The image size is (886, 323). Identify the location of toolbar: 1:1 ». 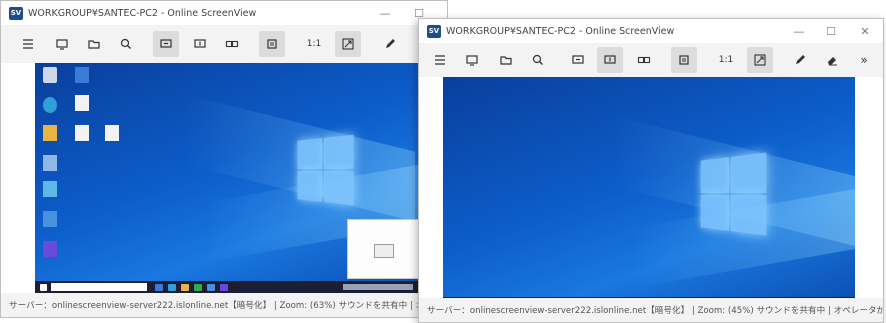
(651, 60).